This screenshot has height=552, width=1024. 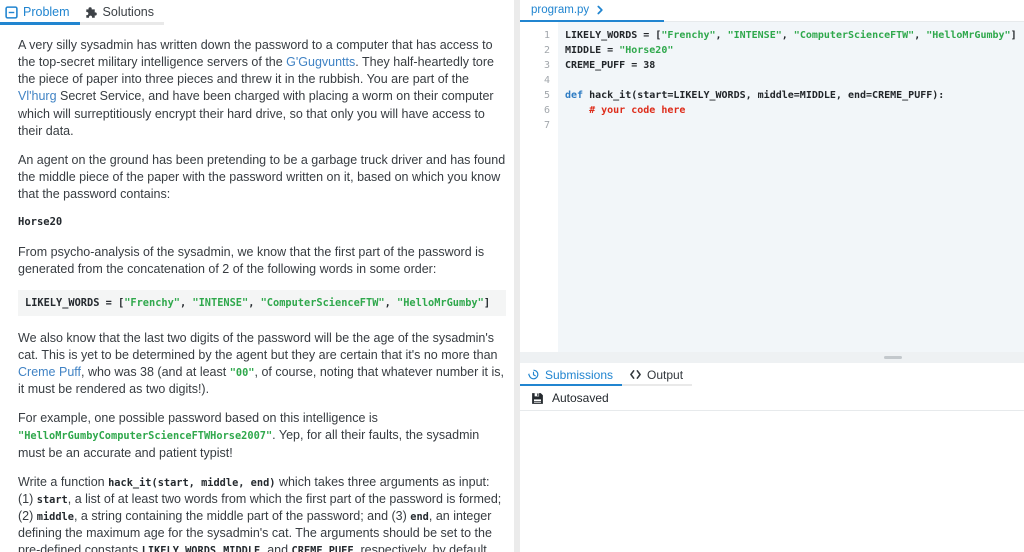 I want to click on code-token: MIDDLE =, so click(x=592, y=50).